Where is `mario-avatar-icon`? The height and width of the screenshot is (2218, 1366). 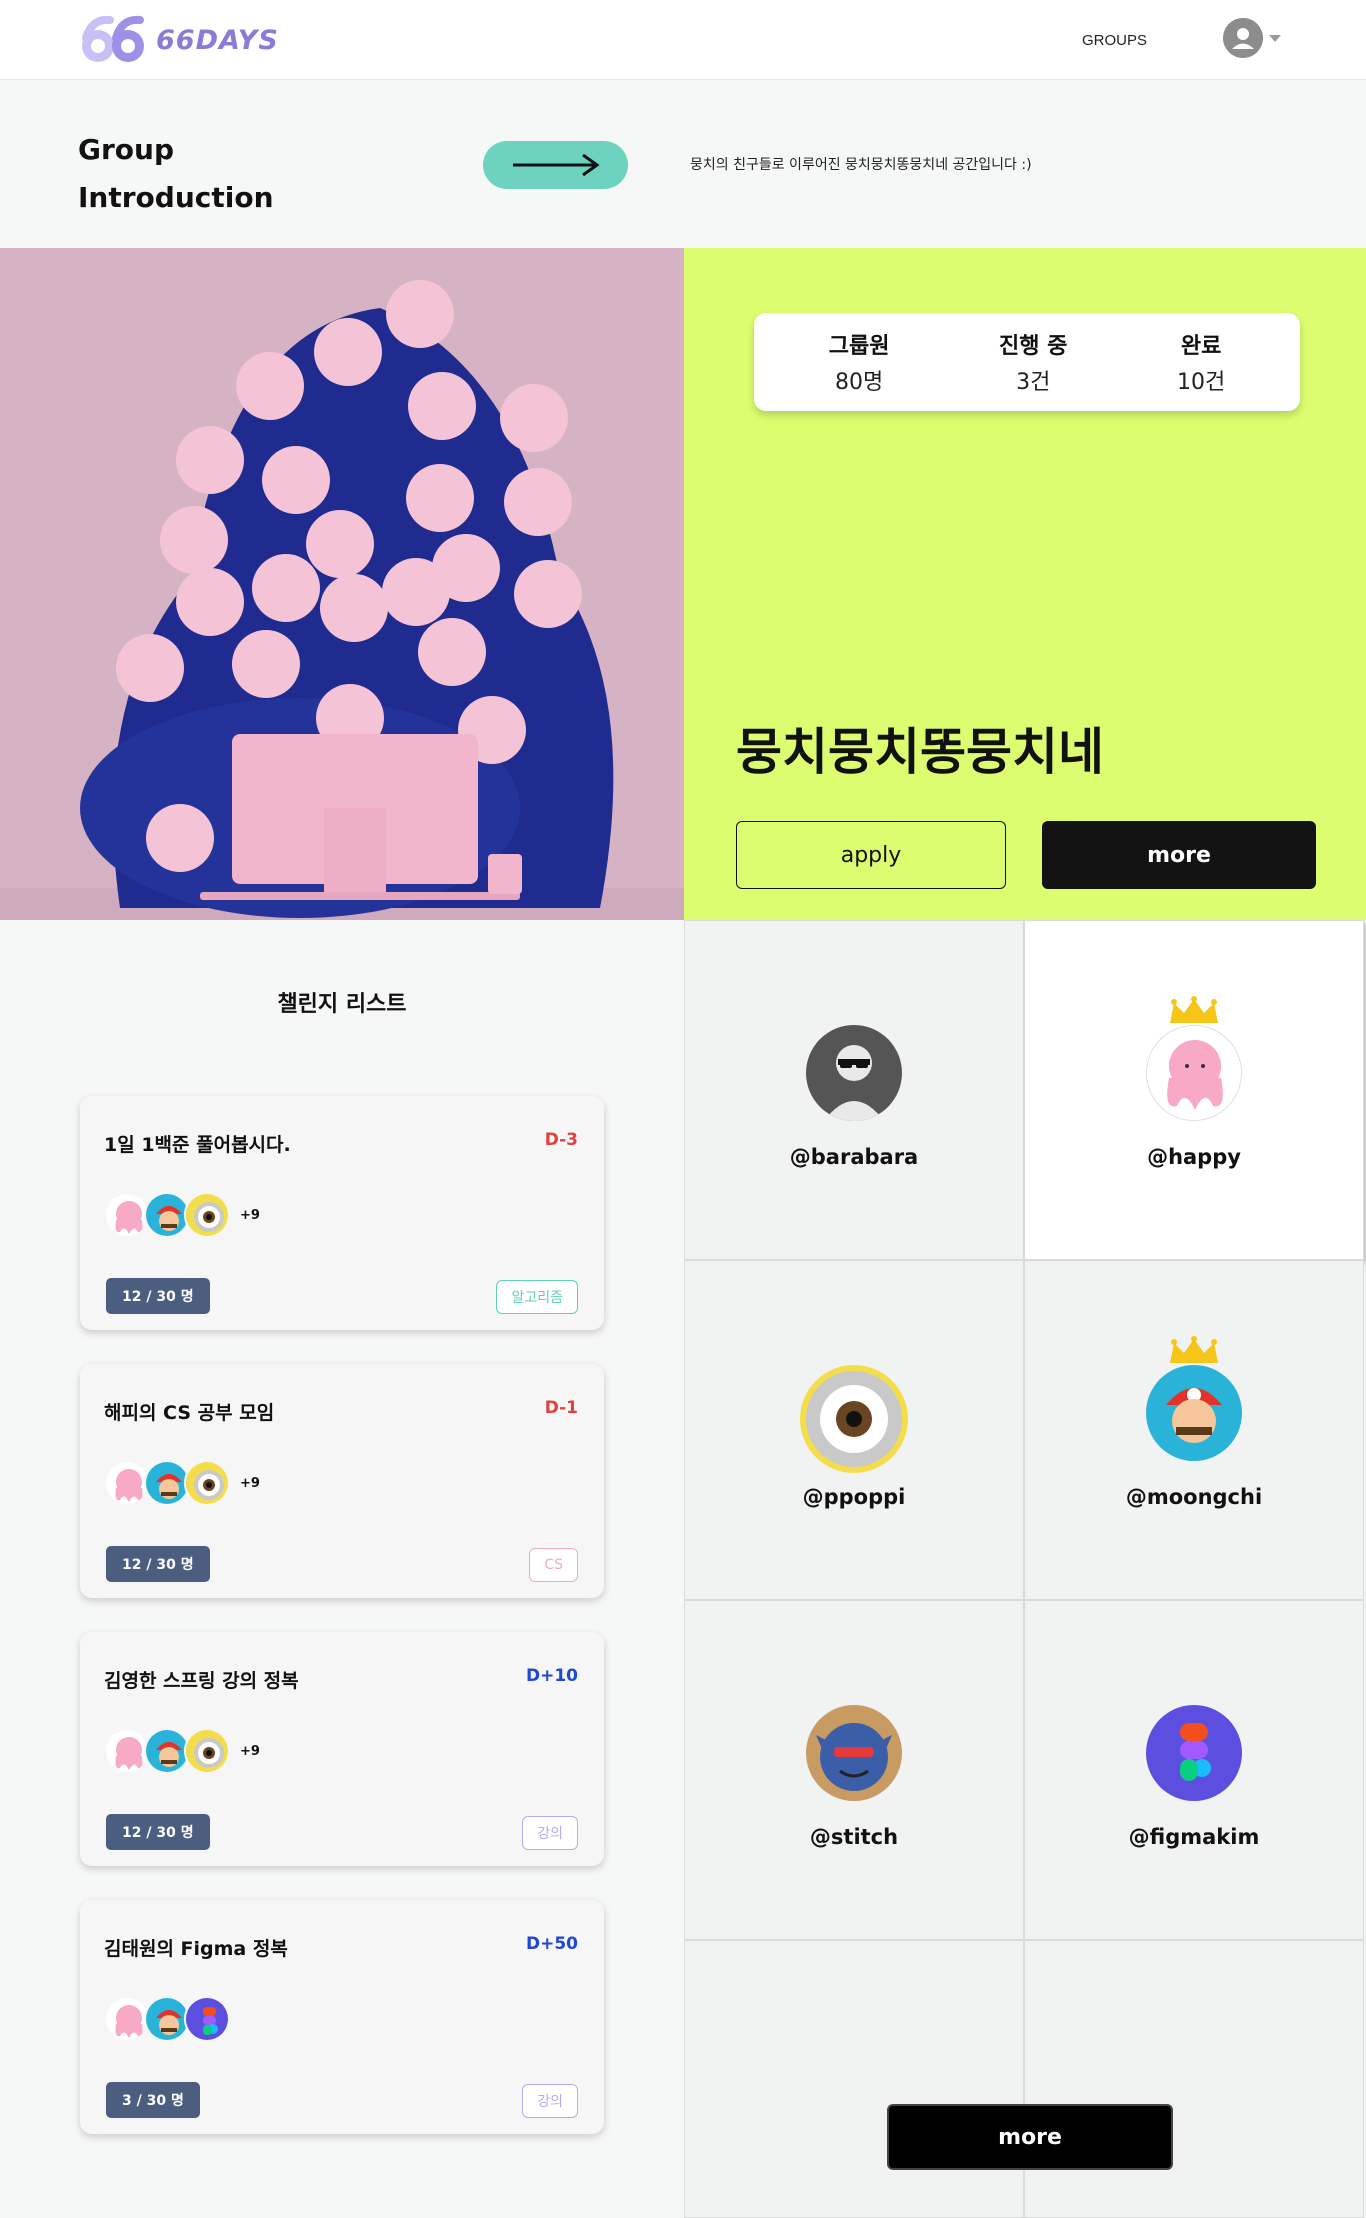
mario-avatar-icon is located at coordinates (1194, 1413).